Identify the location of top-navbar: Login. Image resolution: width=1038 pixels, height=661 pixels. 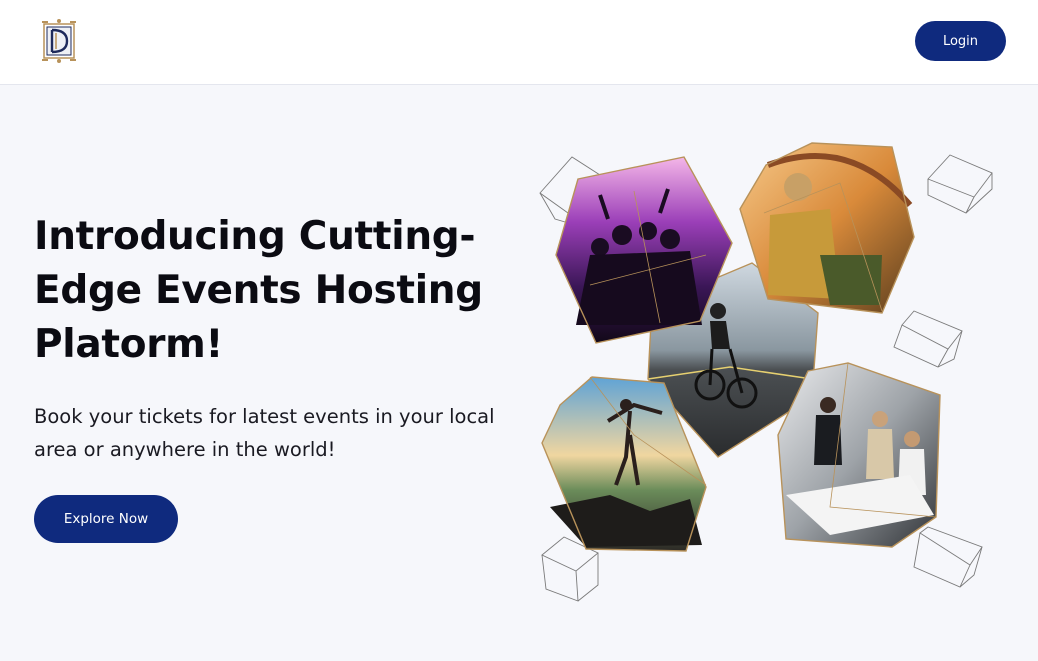
(519, 42).